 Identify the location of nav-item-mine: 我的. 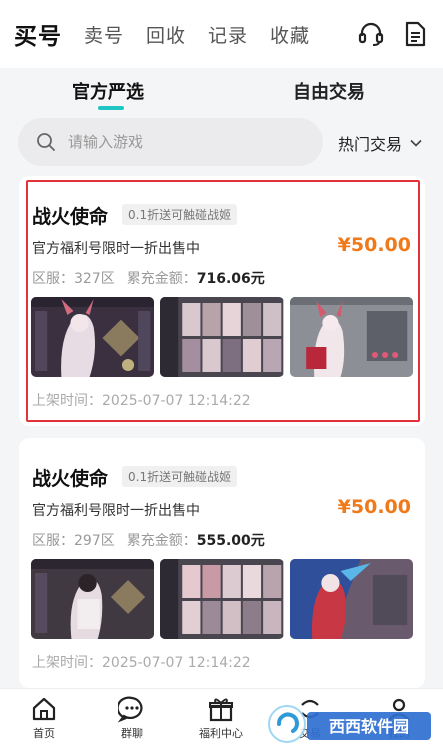
(399, 718).